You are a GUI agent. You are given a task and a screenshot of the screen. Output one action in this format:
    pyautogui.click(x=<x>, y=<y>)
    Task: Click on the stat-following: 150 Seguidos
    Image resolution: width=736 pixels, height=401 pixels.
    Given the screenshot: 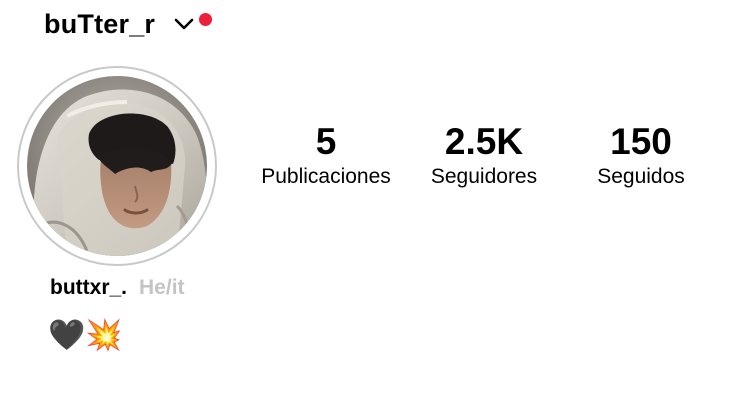 What is the action you would take?
    pyautogui.click(x=641, y=155)
    